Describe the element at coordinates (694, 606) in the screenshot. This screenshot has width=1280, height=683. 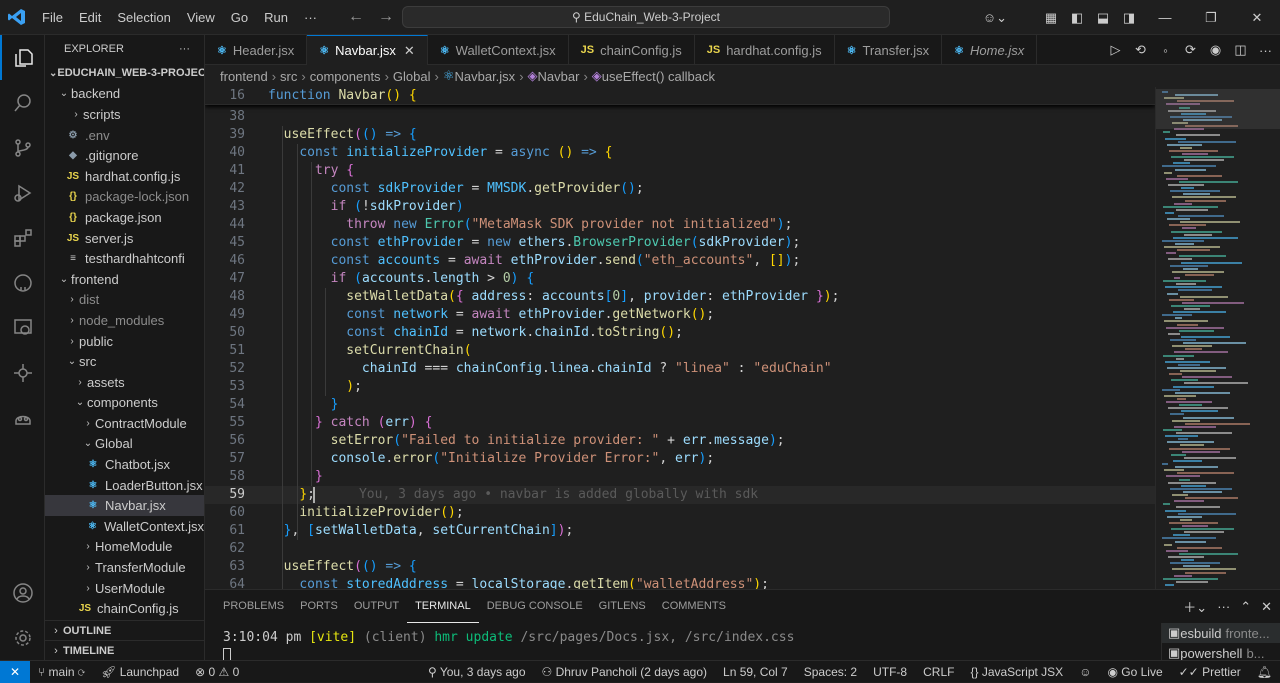
I see `panel-tab: COMMENTS` at that location.